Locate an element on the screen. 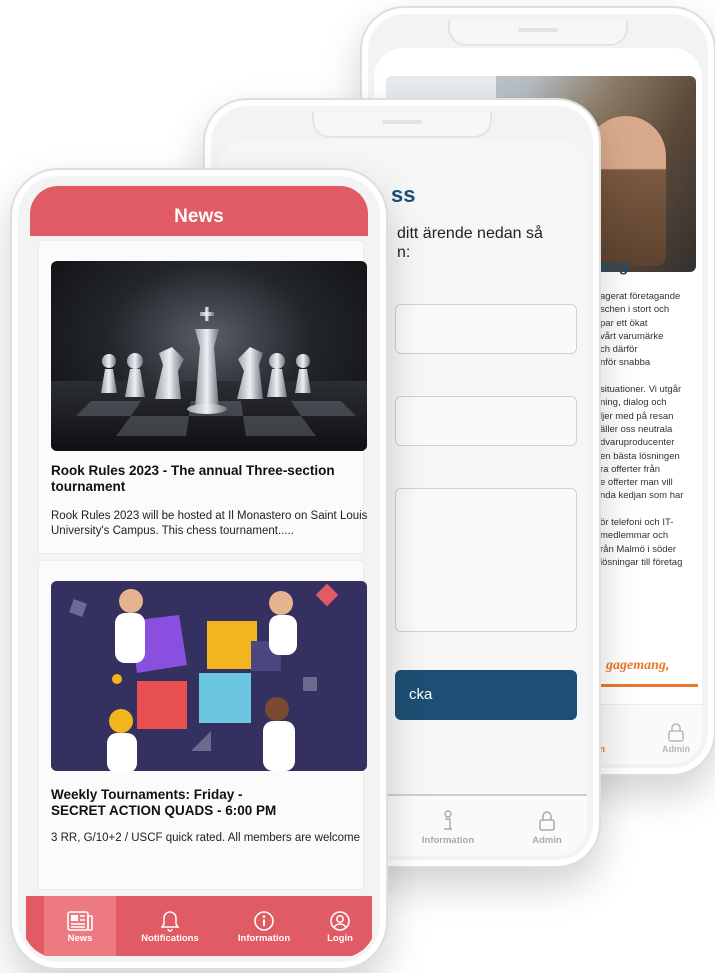 The width and height of the screenshot is (715, 973). page-title: News is located at coordinates (199, 216).